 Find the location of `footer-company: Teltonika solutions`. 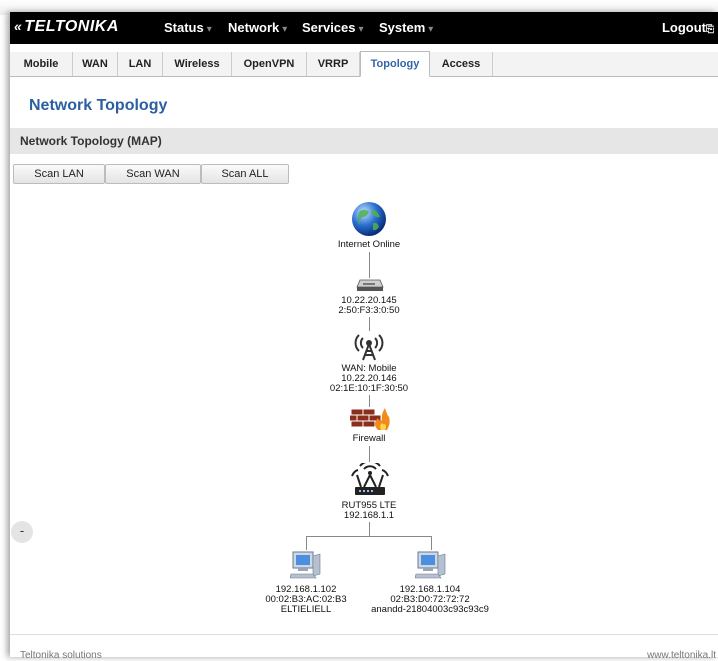

footer-company: Teltonika solutions is located at coordinates (61, 655).